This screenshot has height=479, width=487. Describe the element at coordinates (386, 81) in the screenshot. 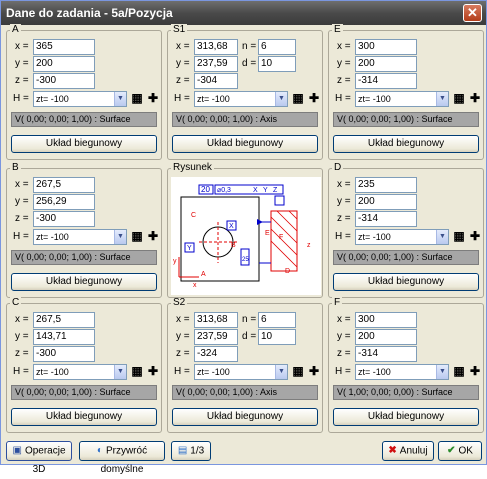

I see `panel-e-z-input: -314` at that location.